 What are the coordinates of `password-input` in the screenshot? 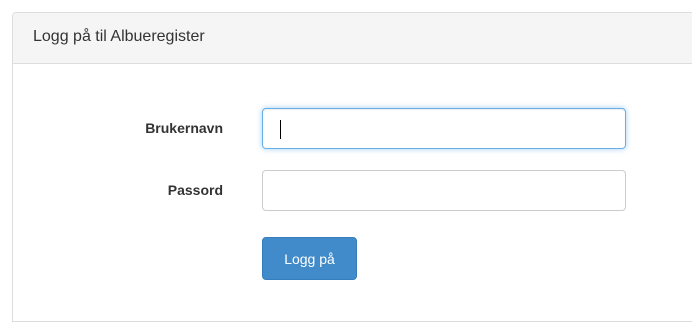 It's located at (444, 190).